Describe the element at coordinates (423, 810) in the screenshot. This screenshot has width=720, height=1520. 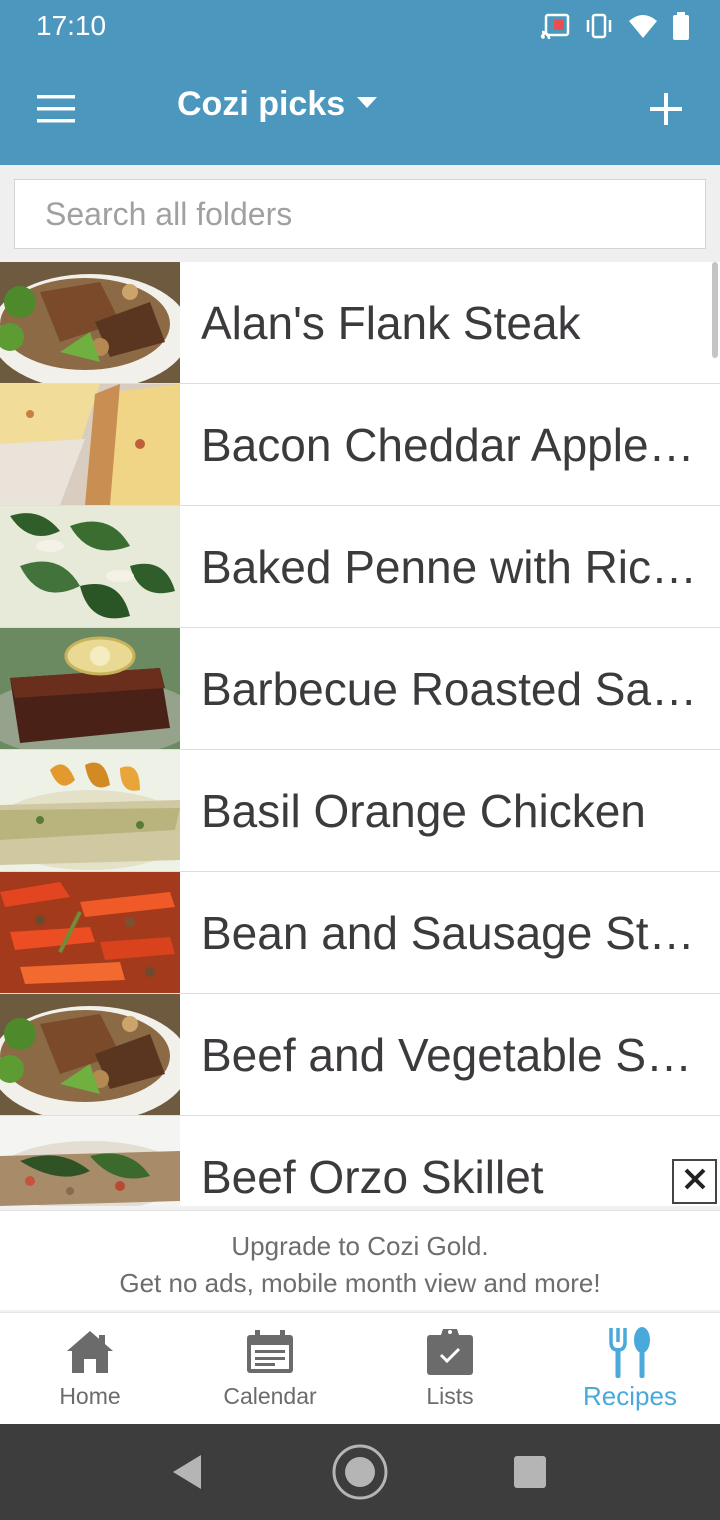
I see `recipe-name: Basil Orange Chicken` at that location.